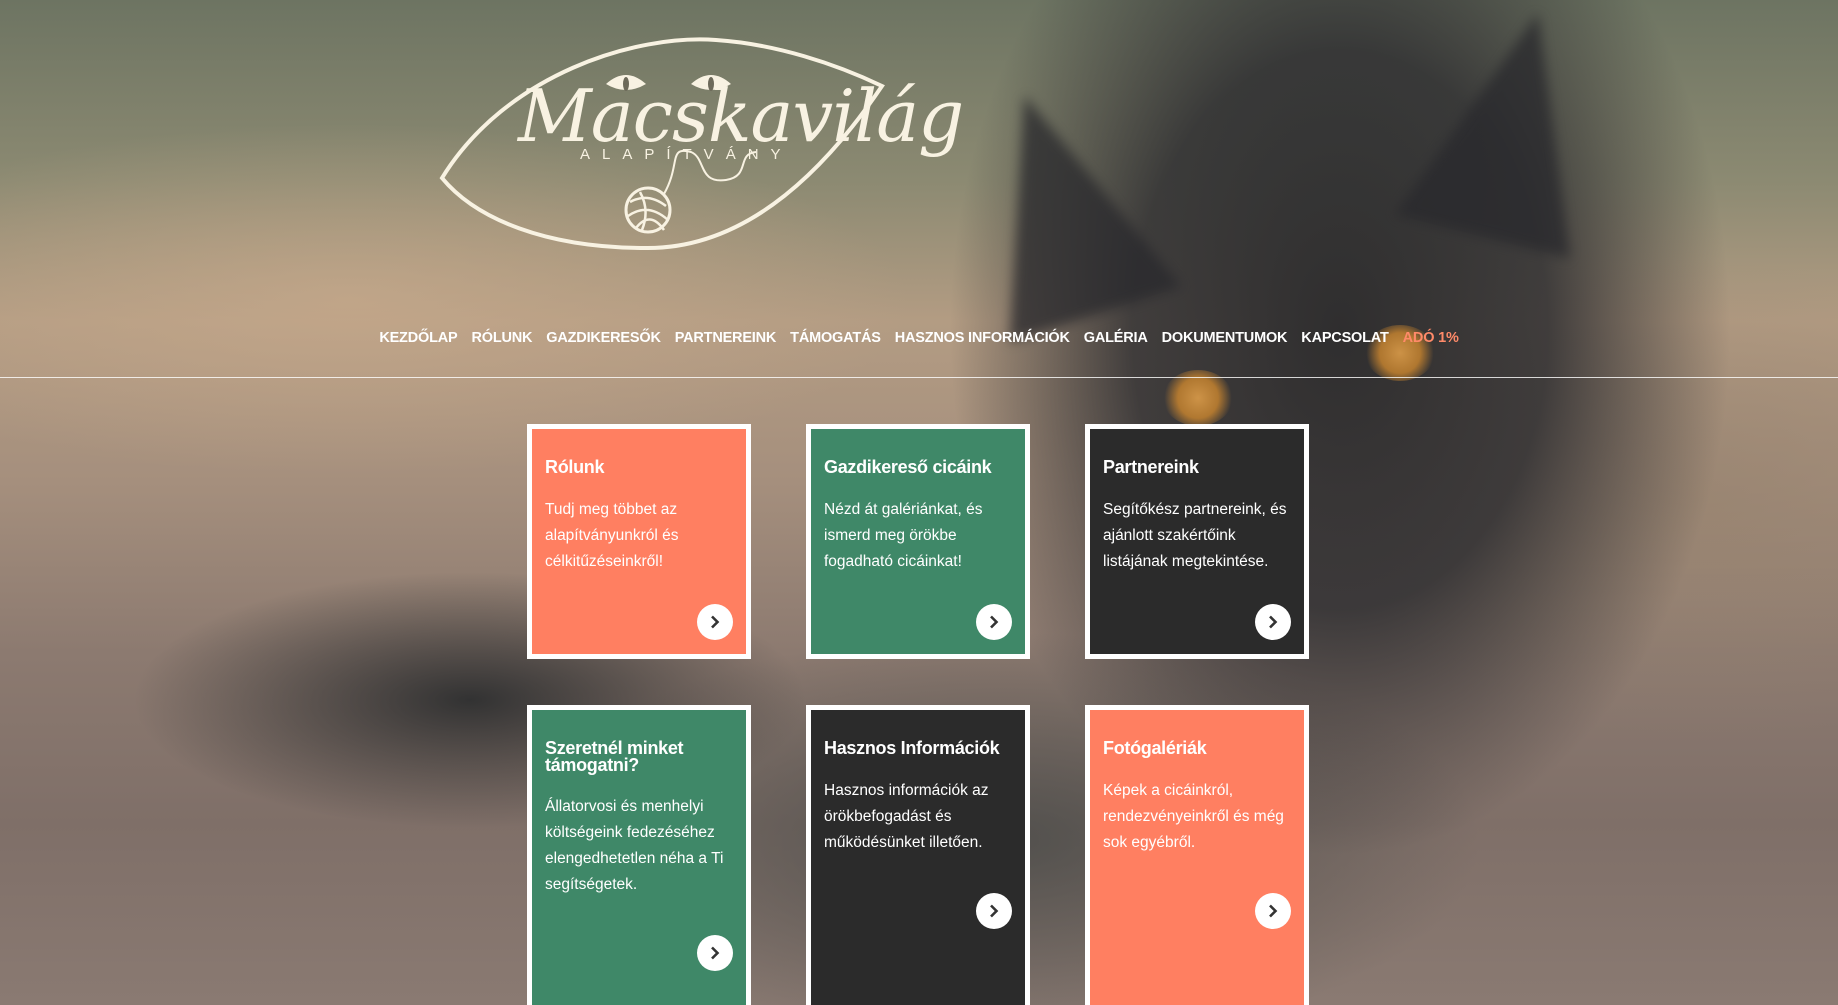 The image size is (1838, 1005). What do you see at coordinates (686, 154) in the screenshot?
I see `logo-subtitle: ALAPÍTVÁNY` at bounding box center [686, 154].